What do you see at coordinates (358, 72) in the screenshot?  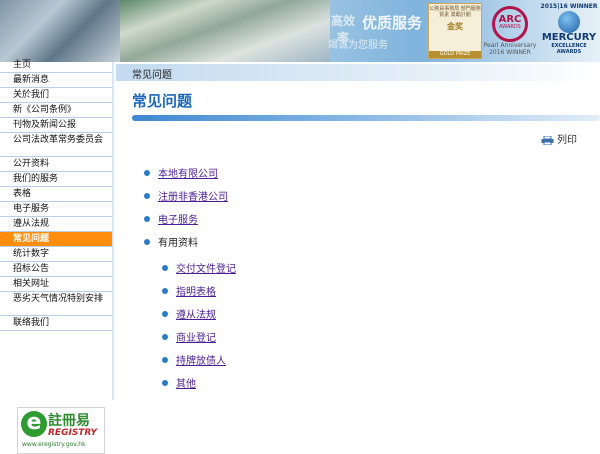 I see `breadcrumb-bar` at bounding box center [358, 72].